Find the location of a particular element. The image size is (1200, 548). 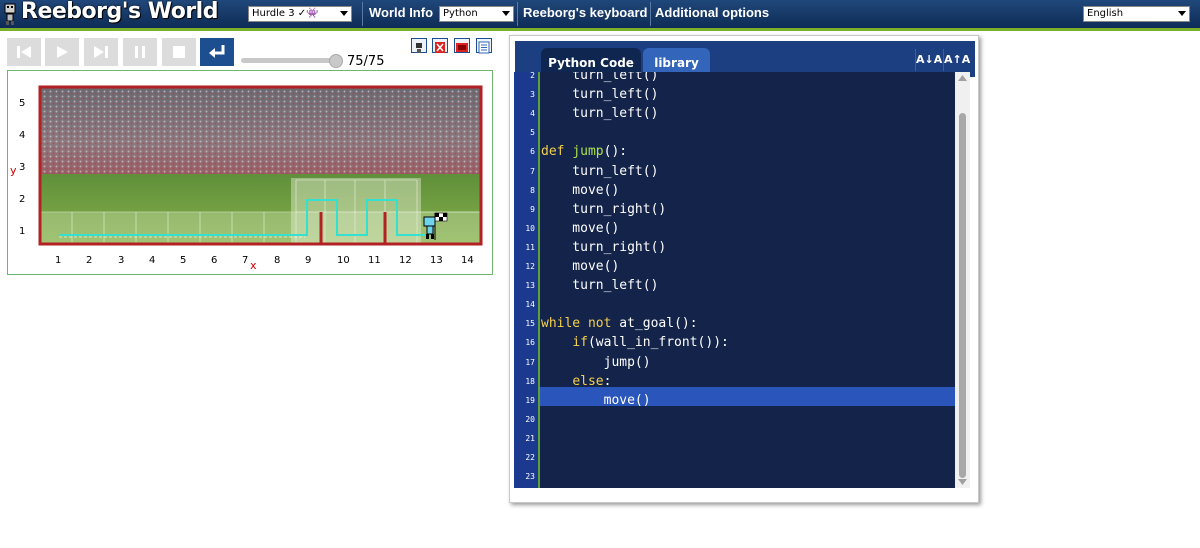

world-info-button: World Info is located at coordinates (401, 12).